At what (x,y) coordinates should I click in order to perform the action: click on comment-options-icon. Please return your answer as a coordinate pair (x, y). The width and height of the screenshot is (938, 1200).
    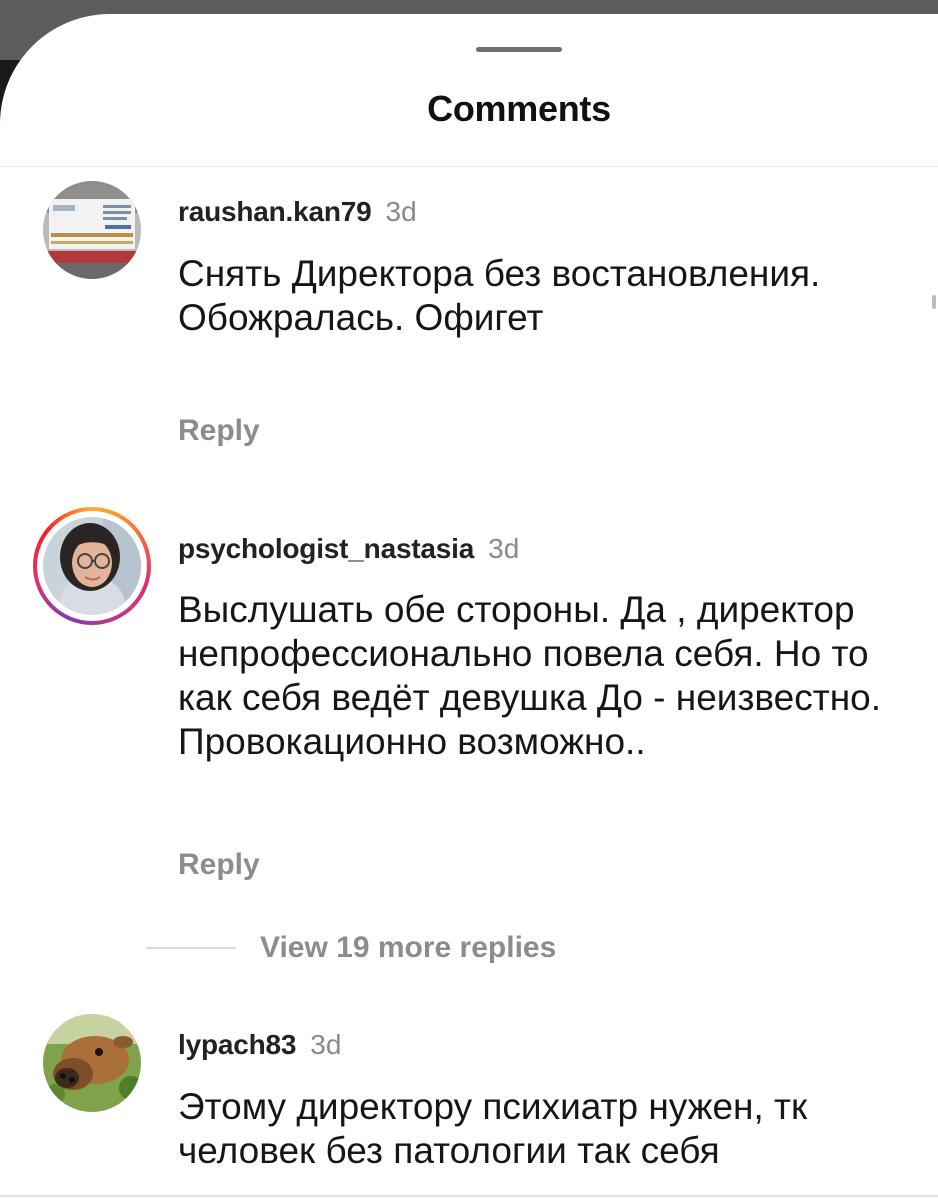
    Looking at the image, I should click on (934, 302).